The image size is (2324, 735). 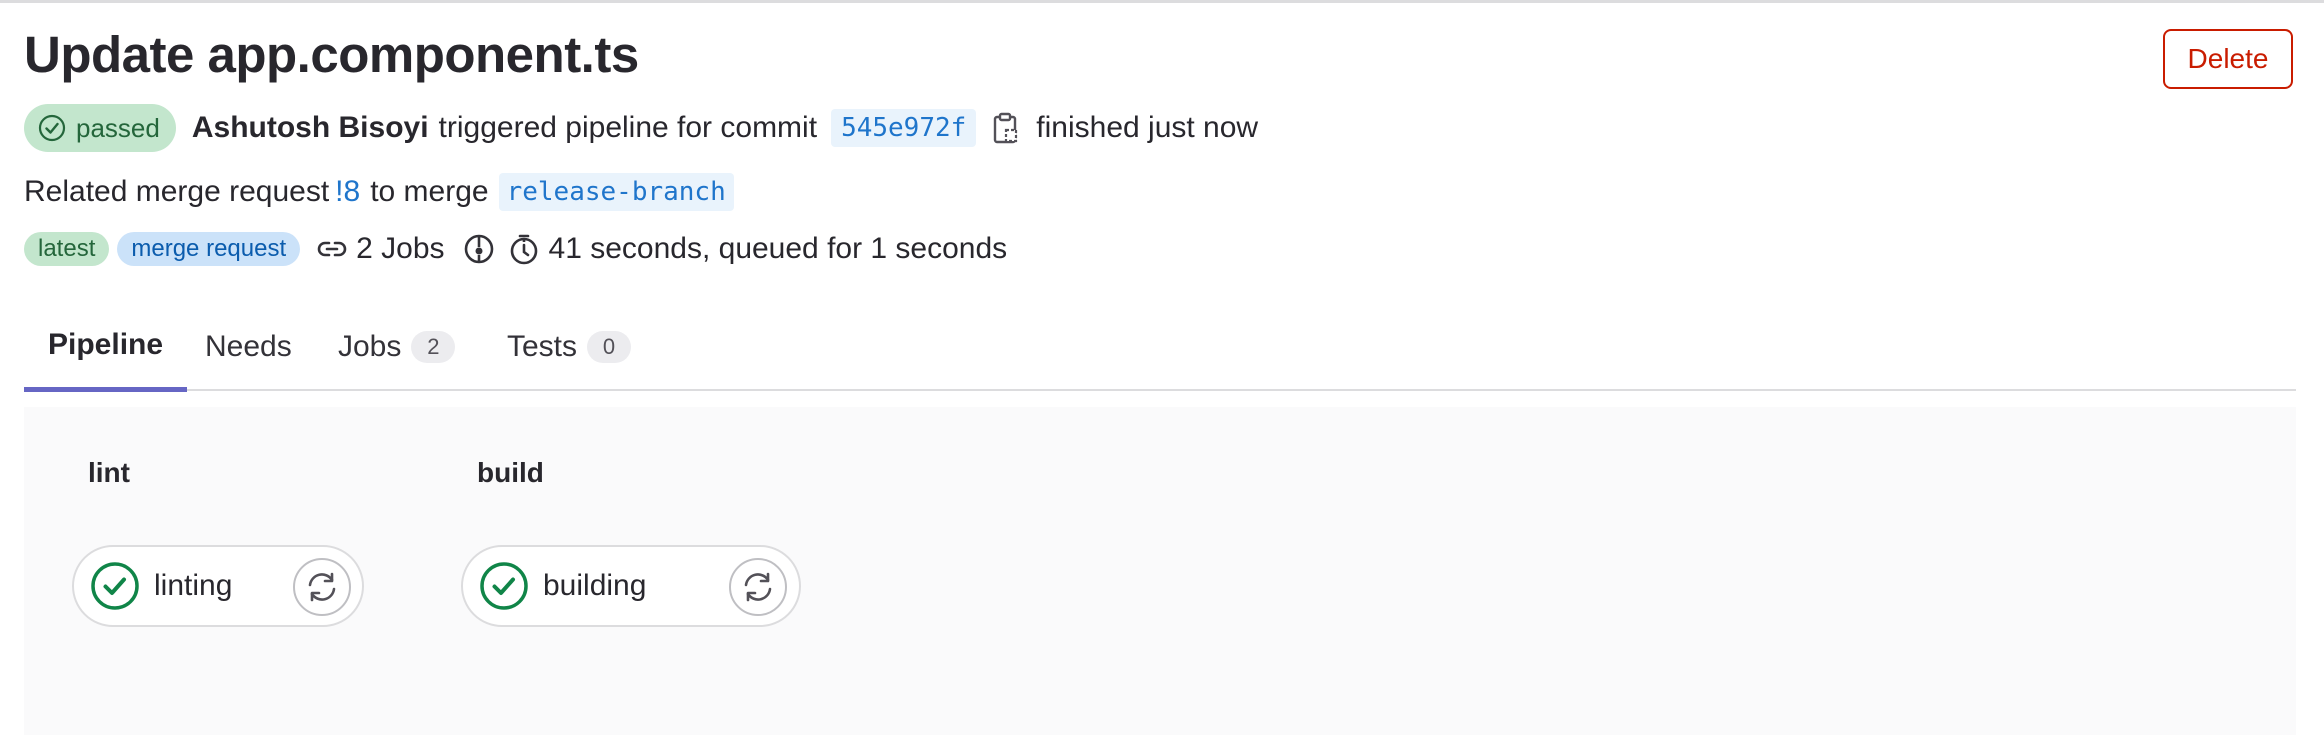 What do you see at coordinates (400, 248) in the screenshot?
I see `jobs-count: 2 Jobs` at bounding box center [400, 248].